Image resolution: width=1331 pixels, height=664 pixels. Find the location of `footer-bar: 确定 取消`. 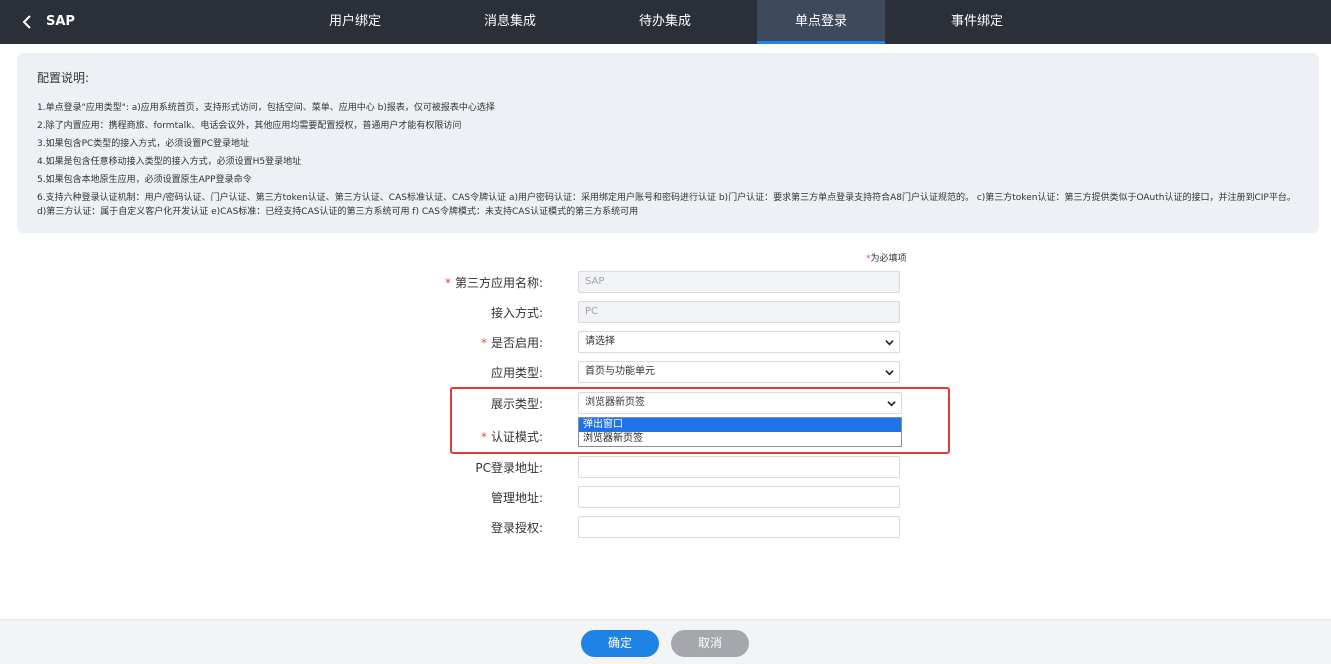

footer-bar: 确定 取消 is located at coordinates (665, 641).